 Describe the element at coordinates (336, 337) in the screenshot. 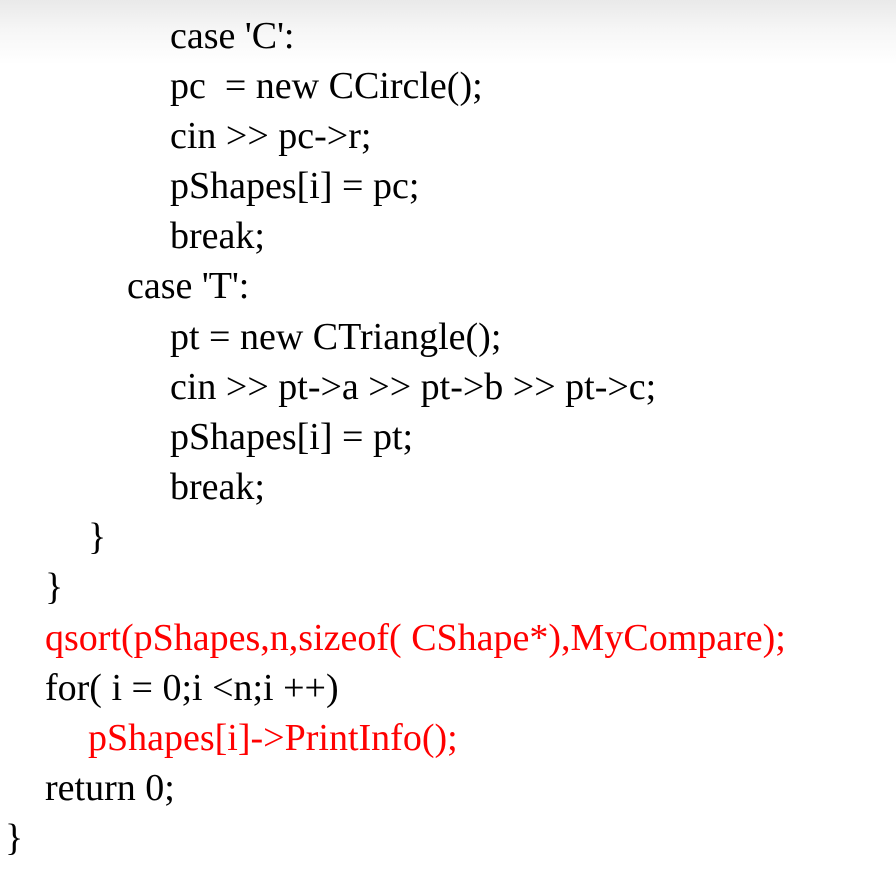

I see `code-line: pt = new CTriangle();` at that location.